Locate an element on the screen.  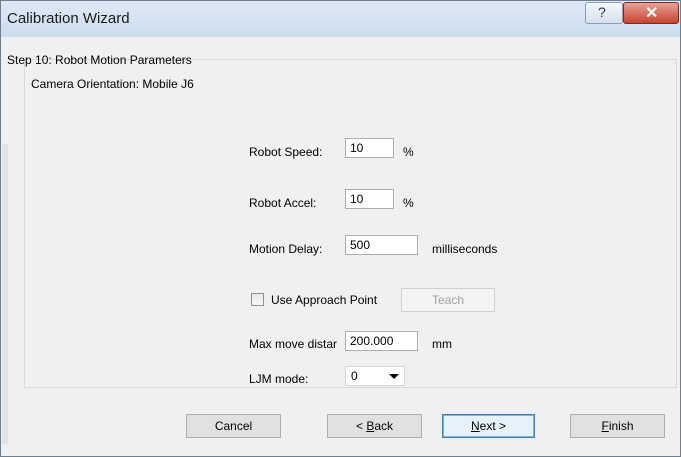
robot-speed-unit: % is located at coordinates (408, 152).